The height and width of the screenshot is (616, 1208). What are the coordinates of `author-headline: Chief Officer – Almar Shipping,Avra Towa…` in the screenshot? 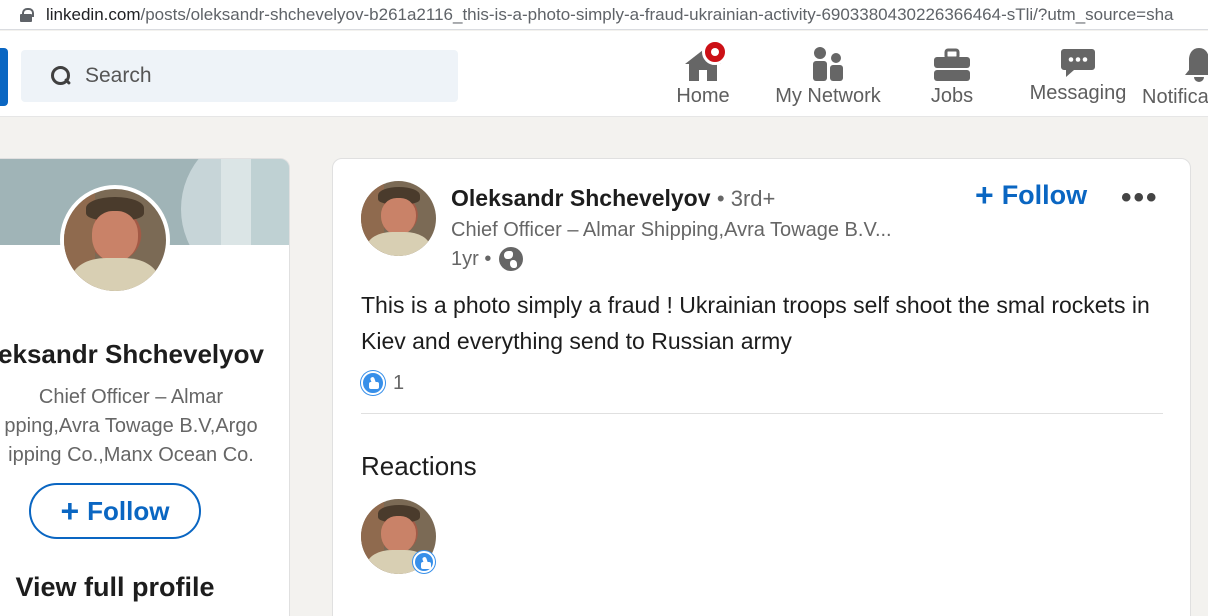 It's located at (671, 230).